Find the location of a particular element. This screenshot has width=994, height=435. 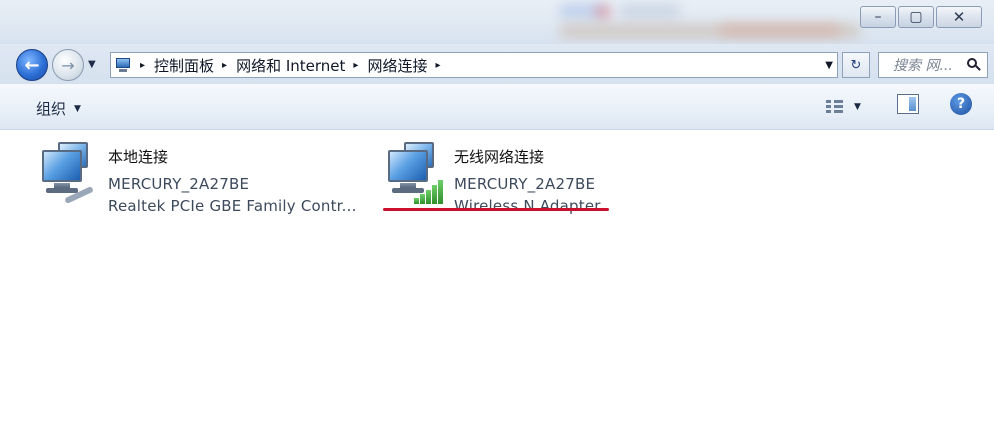

recent-pages-dropdown: ▼ is located at coordinates (92, 64).